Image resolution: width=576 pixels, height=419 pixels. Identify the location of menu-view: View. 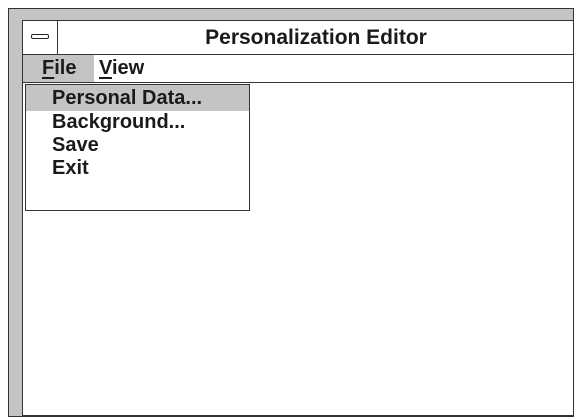
(121, 68).